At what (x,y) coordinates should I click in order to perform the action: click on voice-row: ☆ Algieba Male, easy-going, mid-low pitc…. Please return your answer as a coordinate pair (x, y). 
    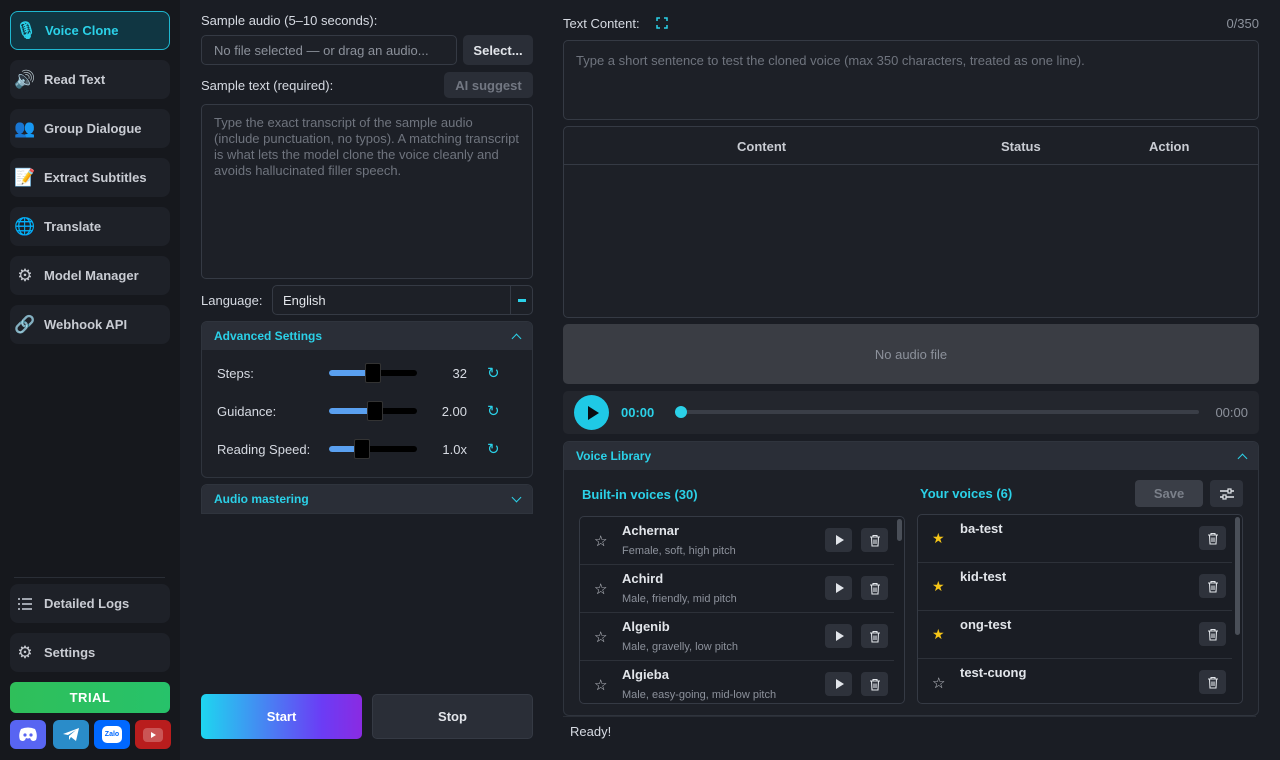
    Looking at the image, I should click on (737, 682).